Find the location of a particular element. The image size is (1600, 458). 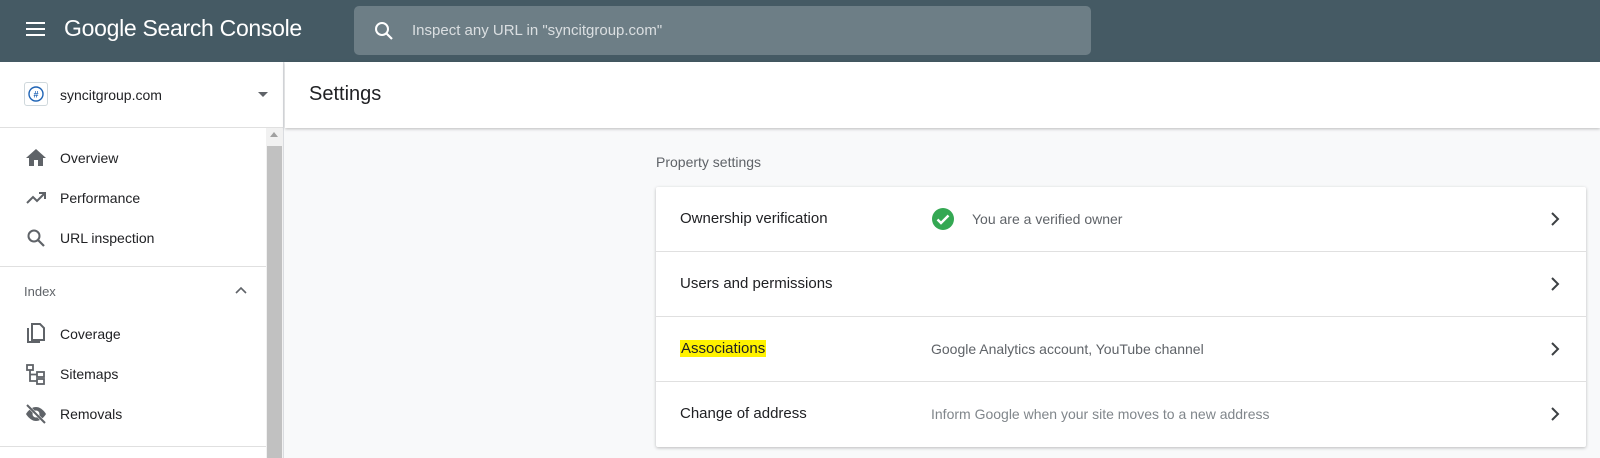

sidebar-item-url-inspection: URL inspection is located at coordinates (133, 238).